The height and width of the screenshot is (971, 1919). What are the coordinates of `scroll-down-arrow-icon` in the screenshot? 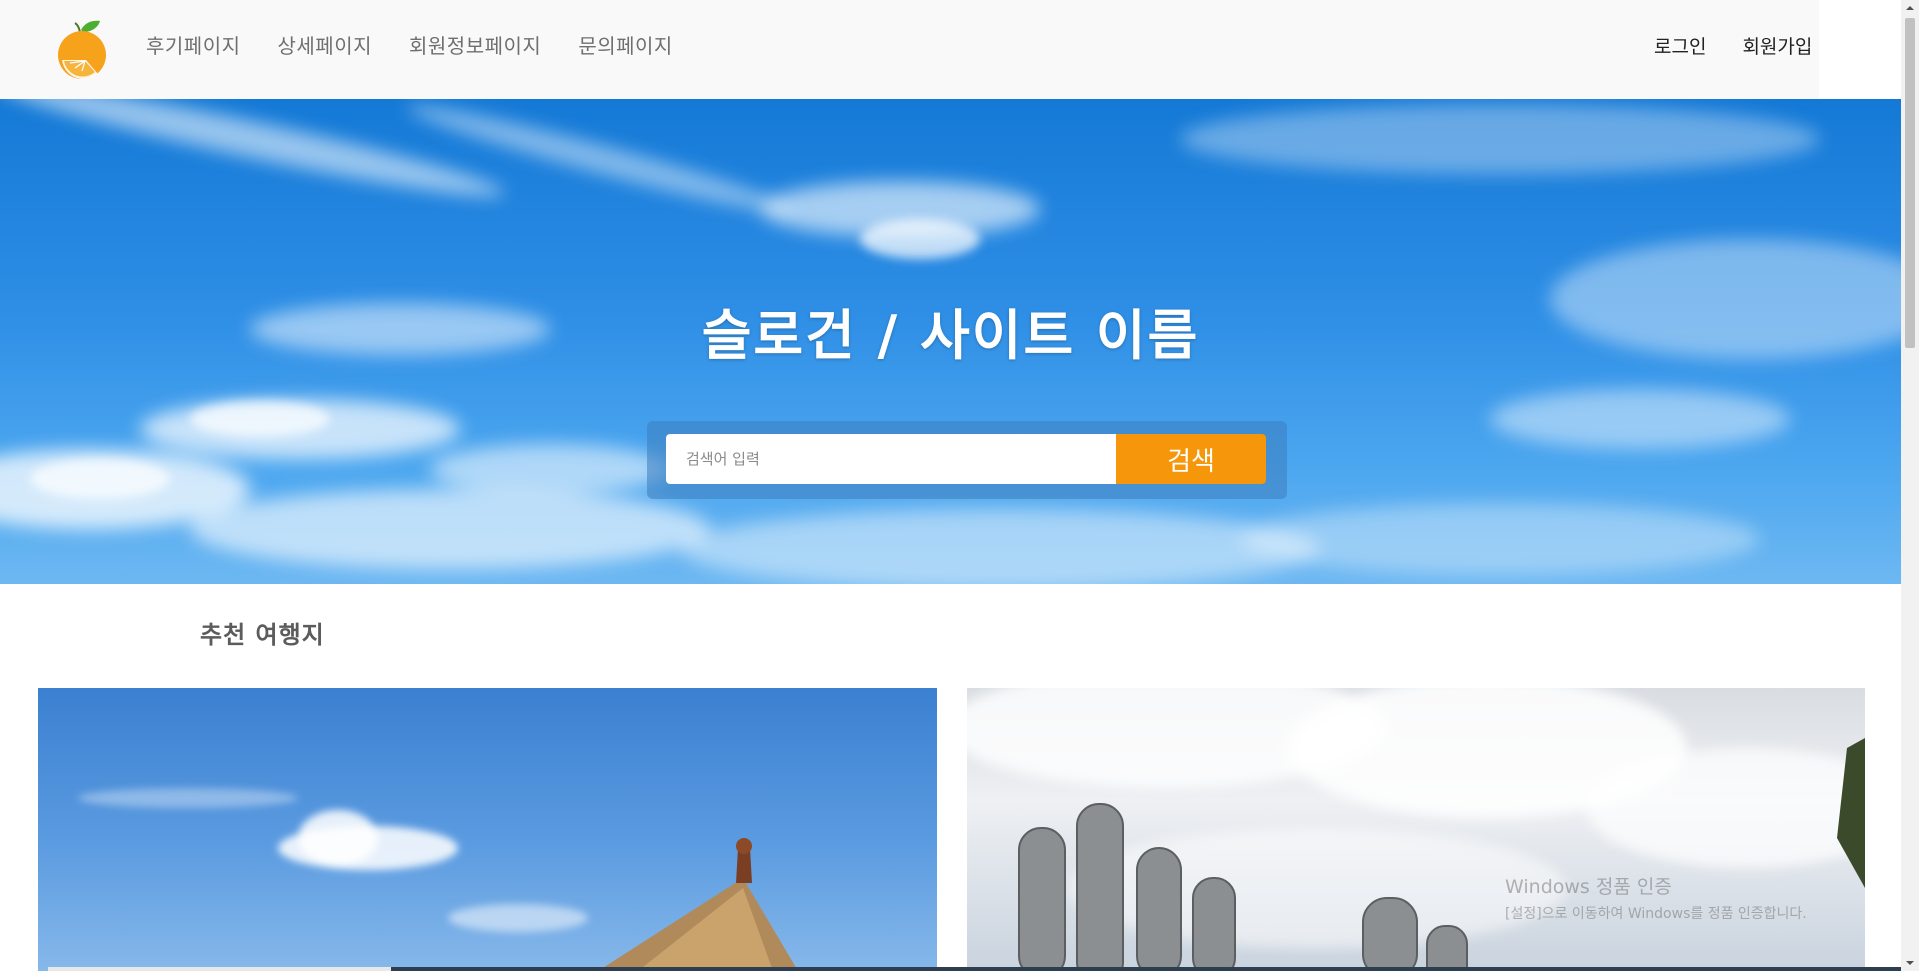 It's located at (1910, 963).